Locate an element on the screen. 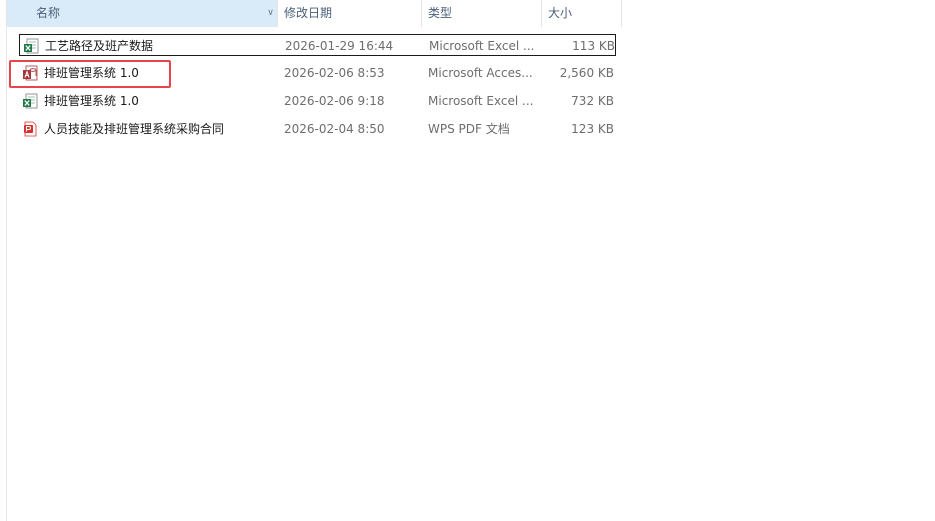 Image resolution: width=935 pixels, height=521 pixels. file-name: 人员技能及排班管理系统采购合同 is located at coordinates (134, 129).